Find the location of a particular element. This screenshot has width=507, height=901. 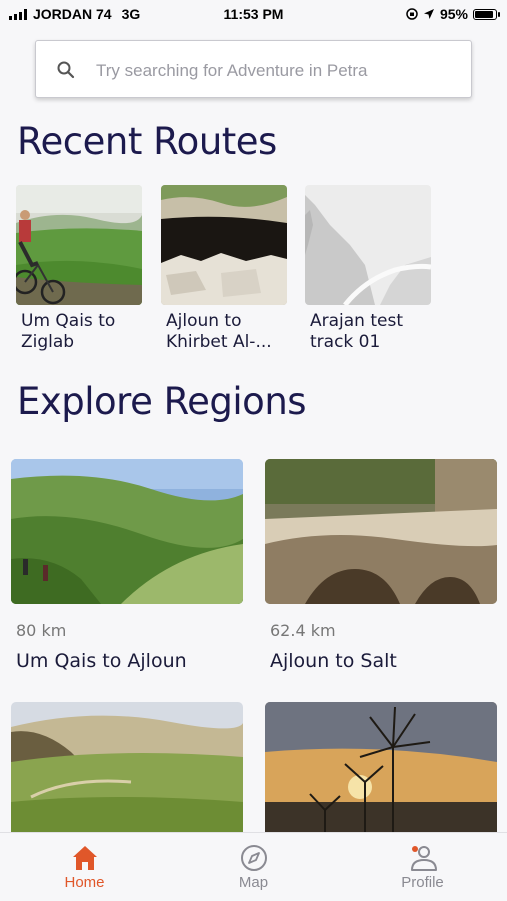

recent-routes-title: Recent Routes is located at coordinates (147, 141).